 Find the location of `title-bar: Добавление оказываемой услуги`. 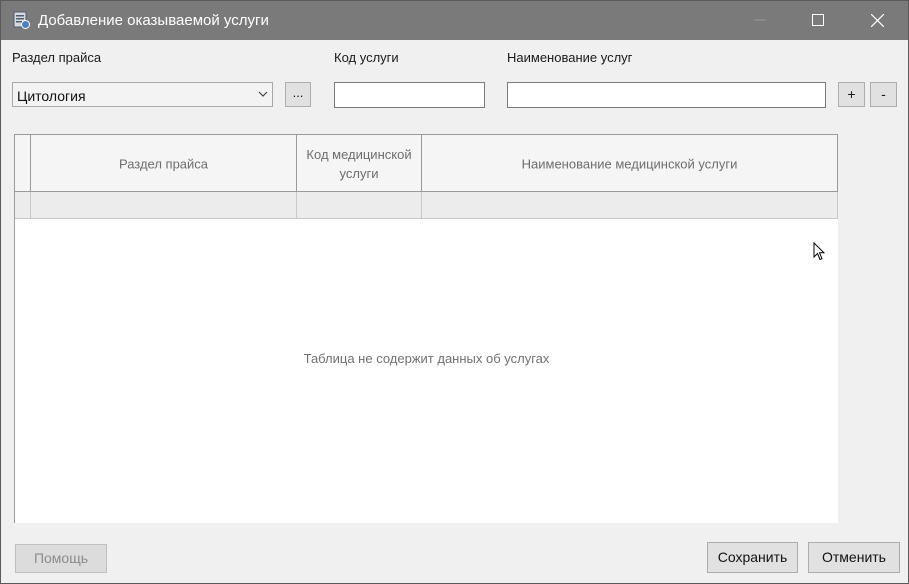

title-bar: Добавление оказываемой услуги is located at coordinates (454, 20).